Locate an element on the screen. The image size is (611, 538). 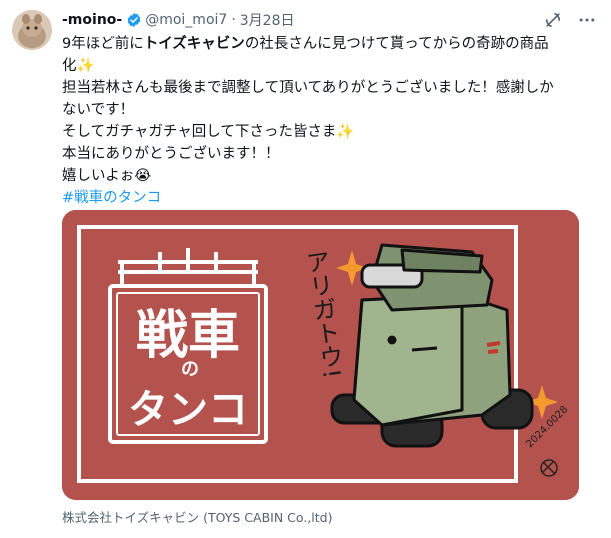
avatar is located at coordinates (32, 30).